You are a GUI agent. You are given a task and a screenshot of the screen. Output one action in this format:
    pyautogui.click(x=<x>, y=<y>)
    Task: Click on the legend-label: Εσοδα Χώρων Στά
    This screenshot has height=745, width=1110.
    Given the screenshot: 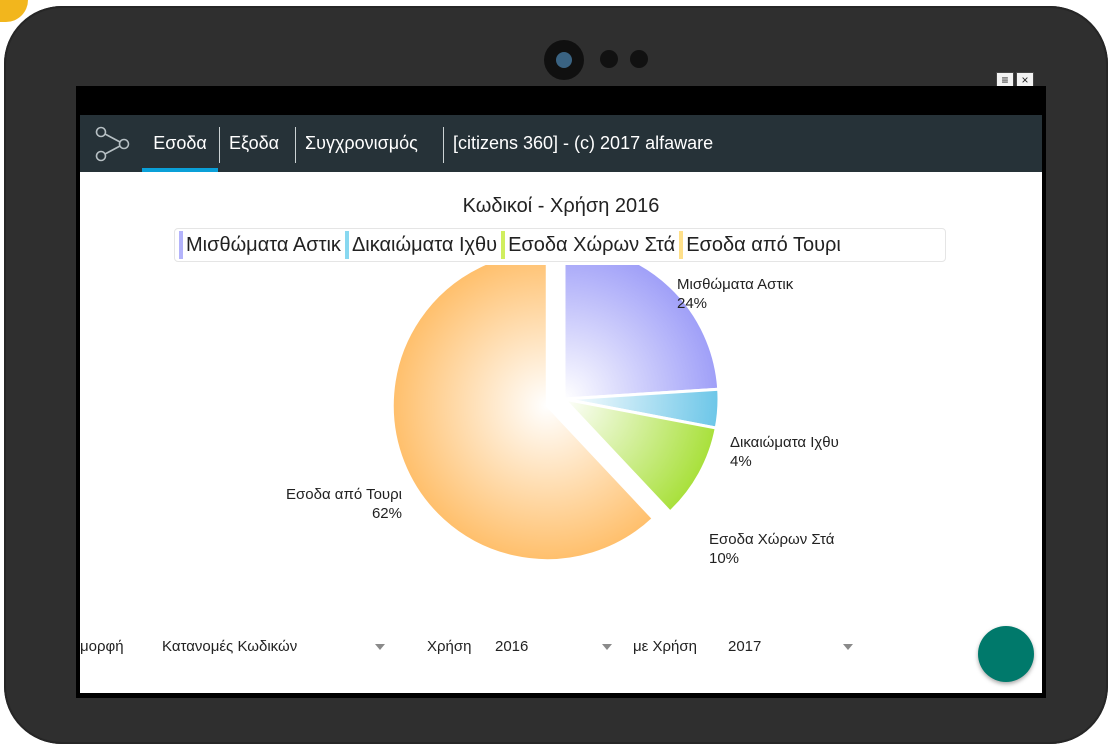 What is the action you would take?
    pyautogui.click(x=592, y=244)
    